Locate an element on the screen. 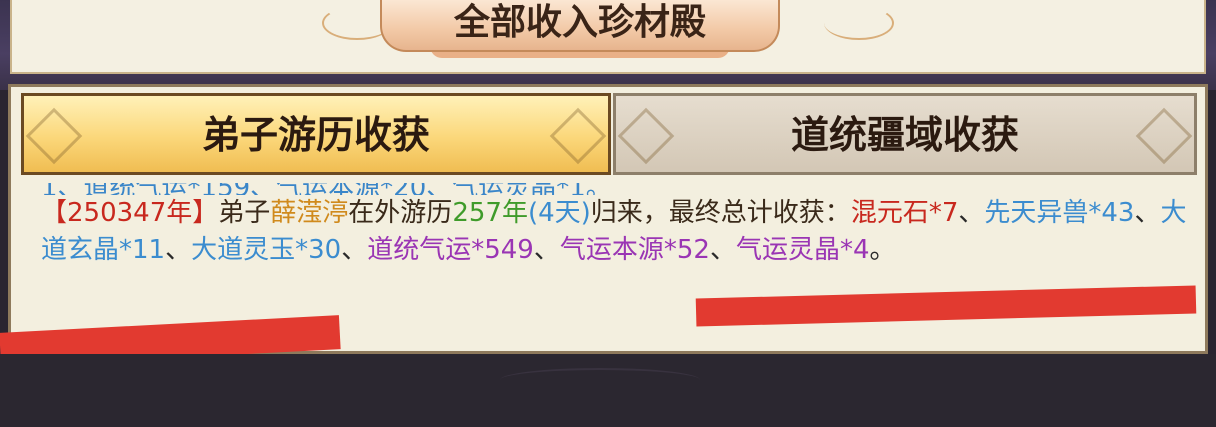 The image size is (1216, 427). entry-travel-text: 在外游历 is located at coordinates (400, 213).